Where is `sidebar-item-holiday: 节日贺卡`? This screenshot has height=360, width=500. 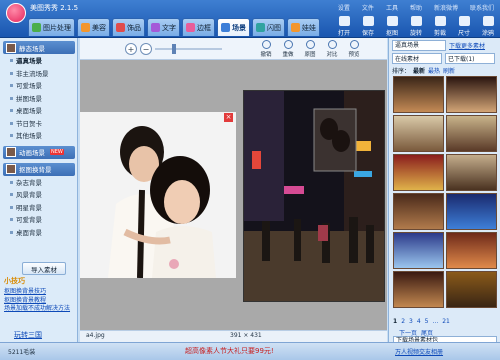
sidebar-item-holiday: 节日贺卡 is located at coordinates (38, 123).